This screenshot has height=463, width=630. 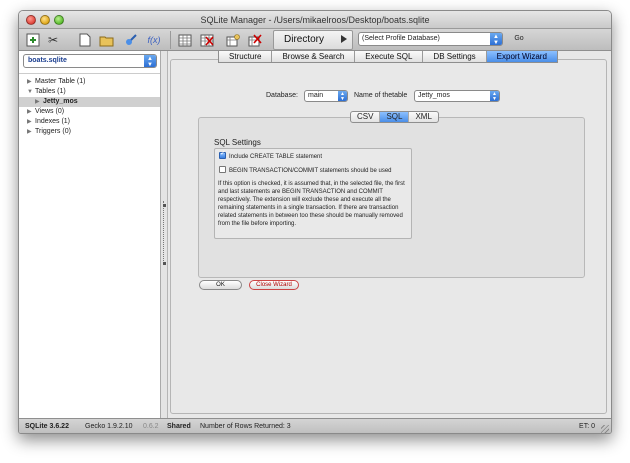 I want to click on transaction-checkbox, so click(x=222, y=169).